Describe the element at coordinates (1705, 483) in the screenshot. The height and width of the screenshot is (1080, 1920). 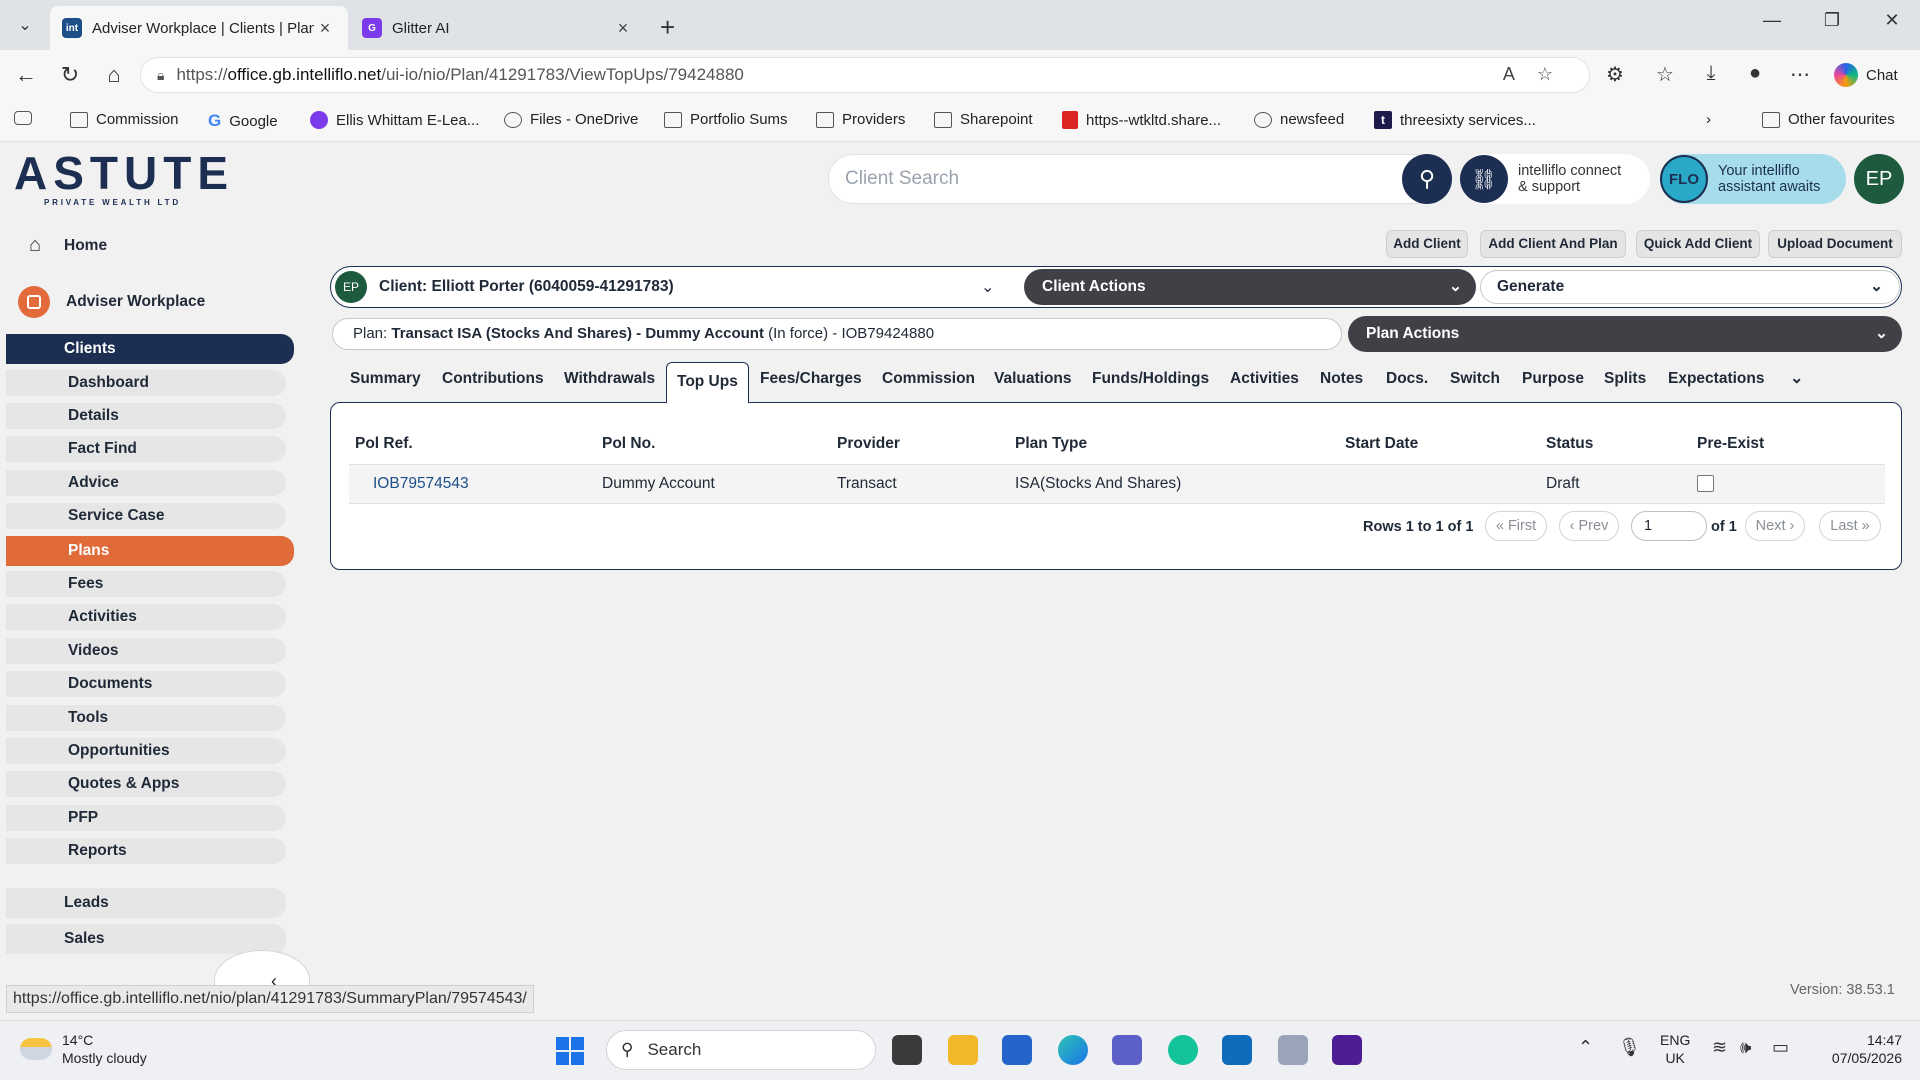
I see `pre-exist-checkbox` at that location.